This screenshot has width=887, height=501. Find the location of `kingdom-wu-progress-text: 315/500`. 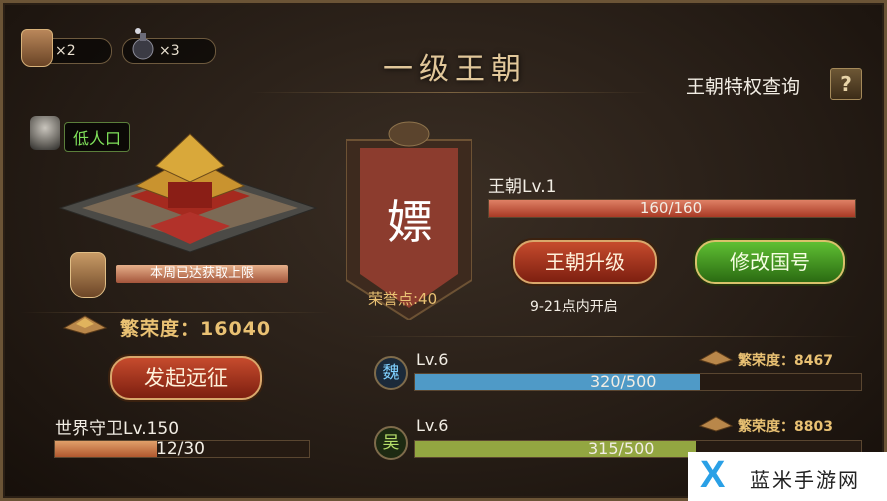

kingdom-wu-progress-text: 315/500 is located at coordinates (621, 448).